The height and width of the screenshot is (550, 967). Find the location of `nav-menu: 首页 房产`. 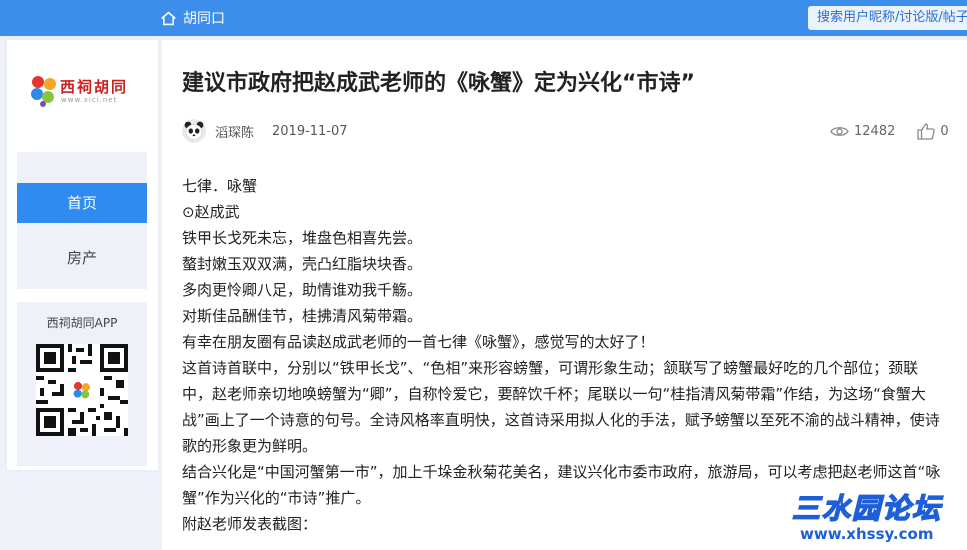

nav-menu: 首页 房产 is located at coordinates (82, 220).